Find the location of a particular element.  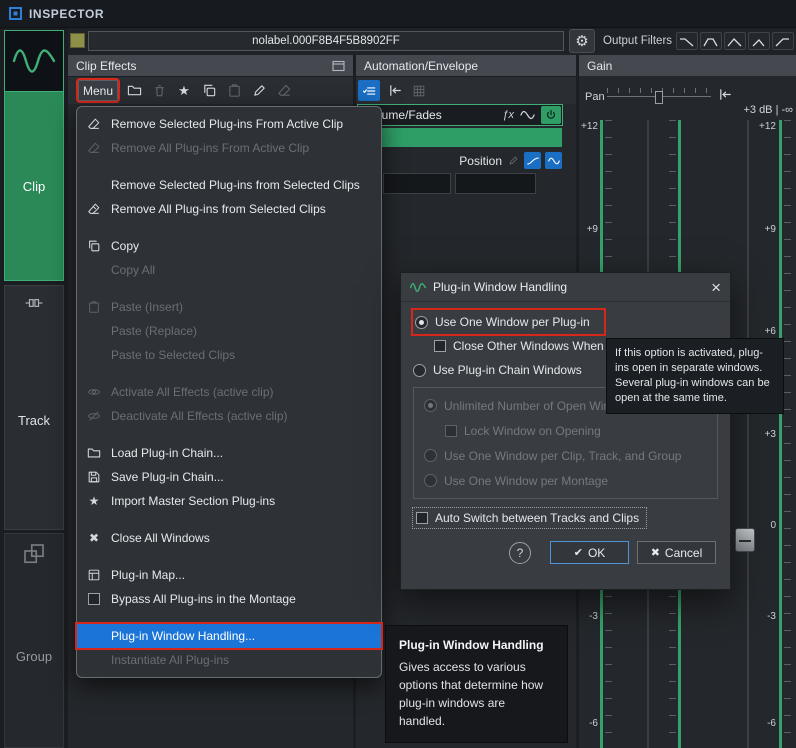

gain-level-readout: +3 dB | -∞ is located at coordinates (768, 110).